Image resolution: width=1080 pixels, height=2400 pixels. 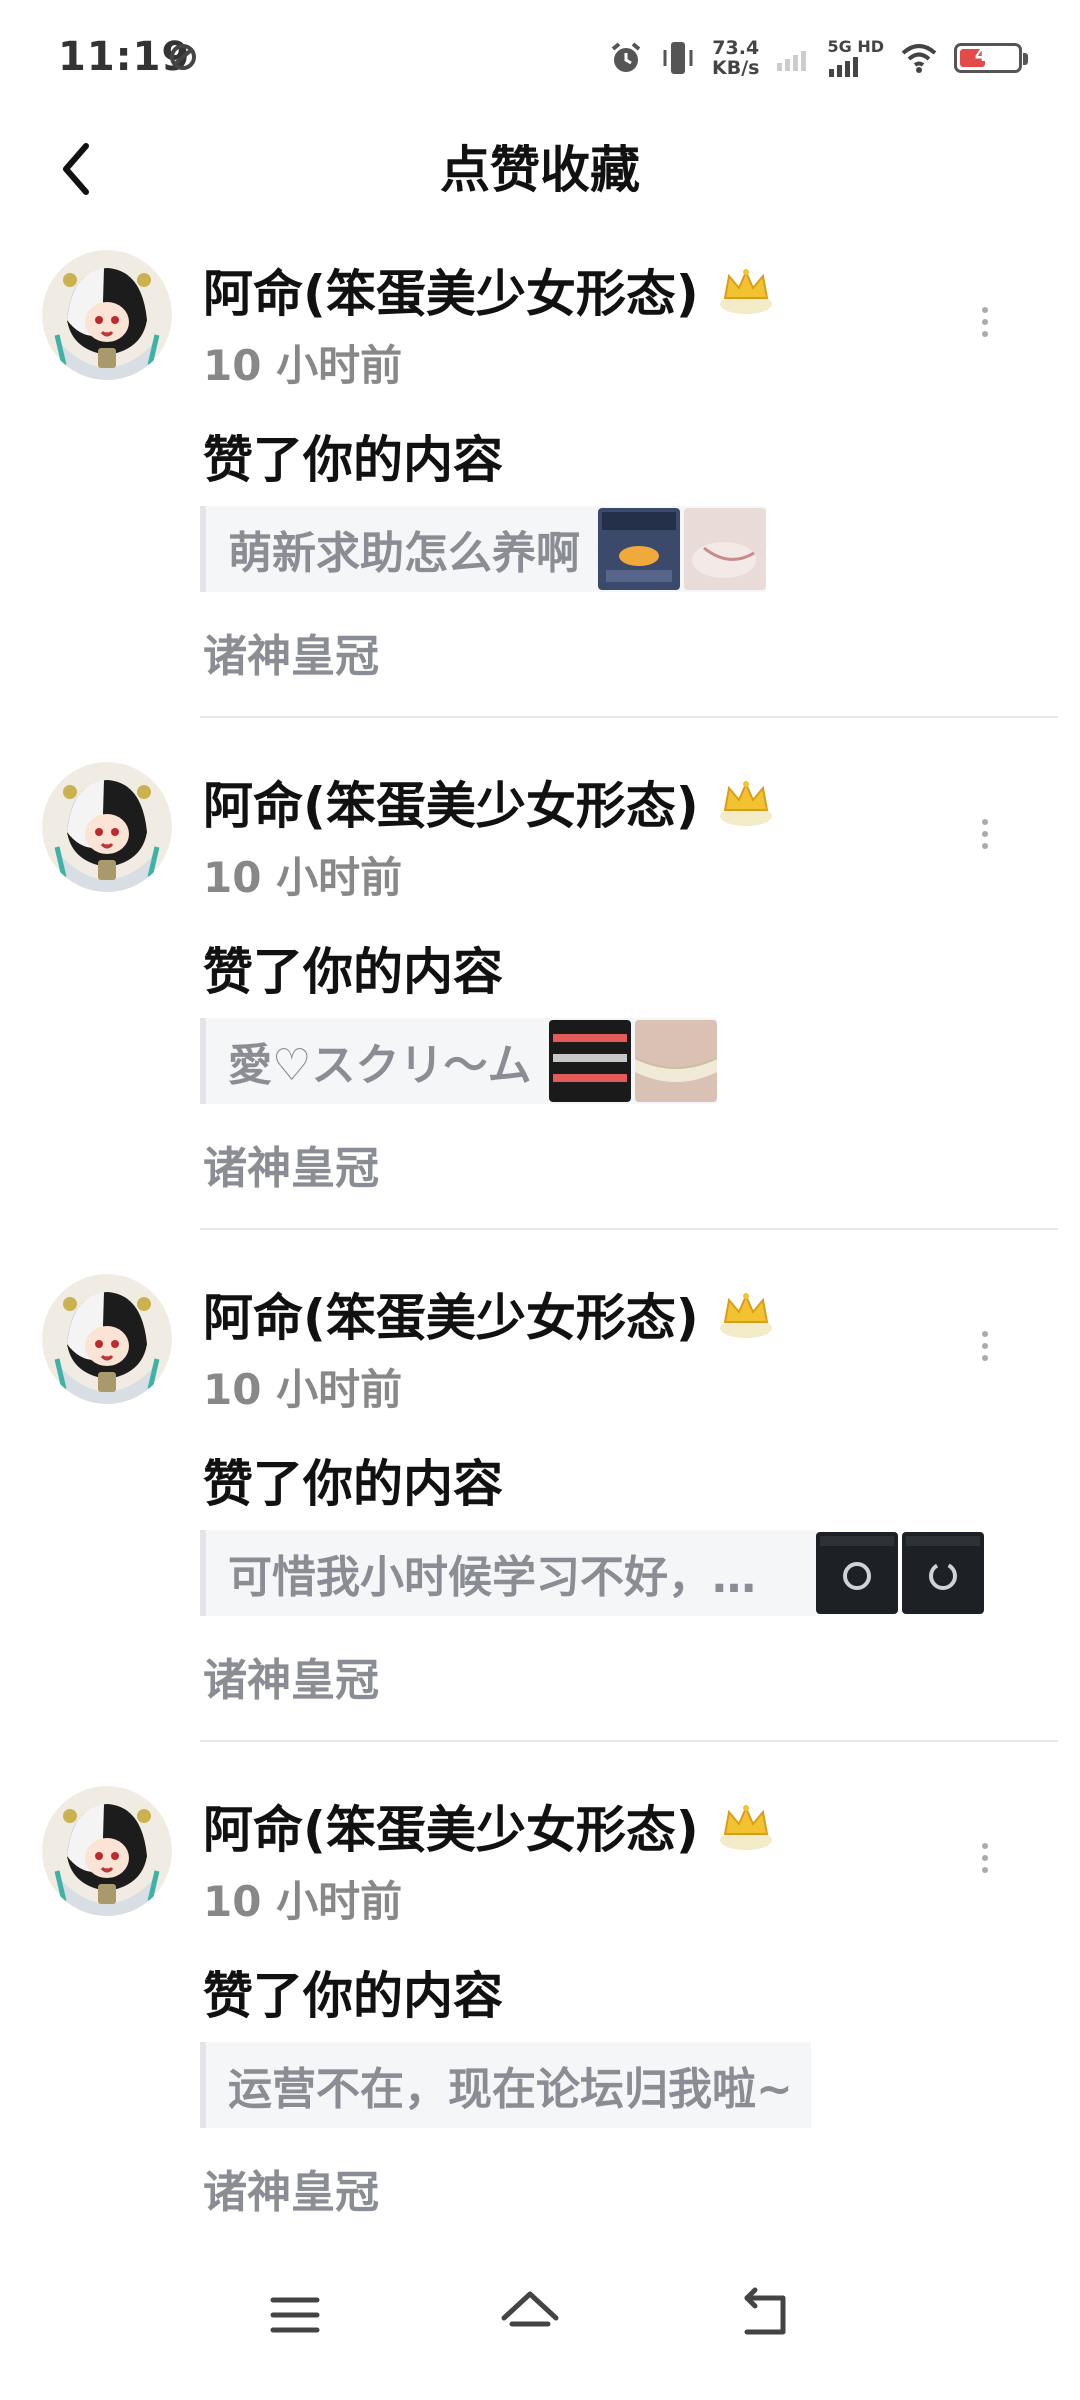 What do you see at coordinates (380, 1065) in the screenshot?
I see `quoted-post-title: 愛♡スクリ～ム` at bounding box center [380, 1065].